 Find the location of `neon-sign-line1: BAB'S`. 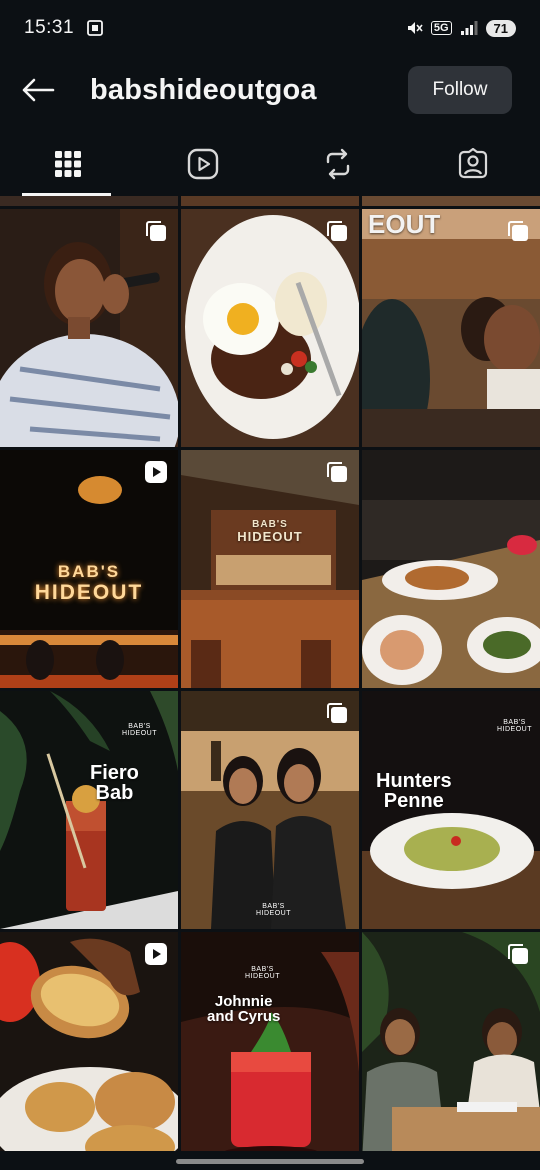

neon-sign-line1: BAB'S is located at coordinates (89, 571).